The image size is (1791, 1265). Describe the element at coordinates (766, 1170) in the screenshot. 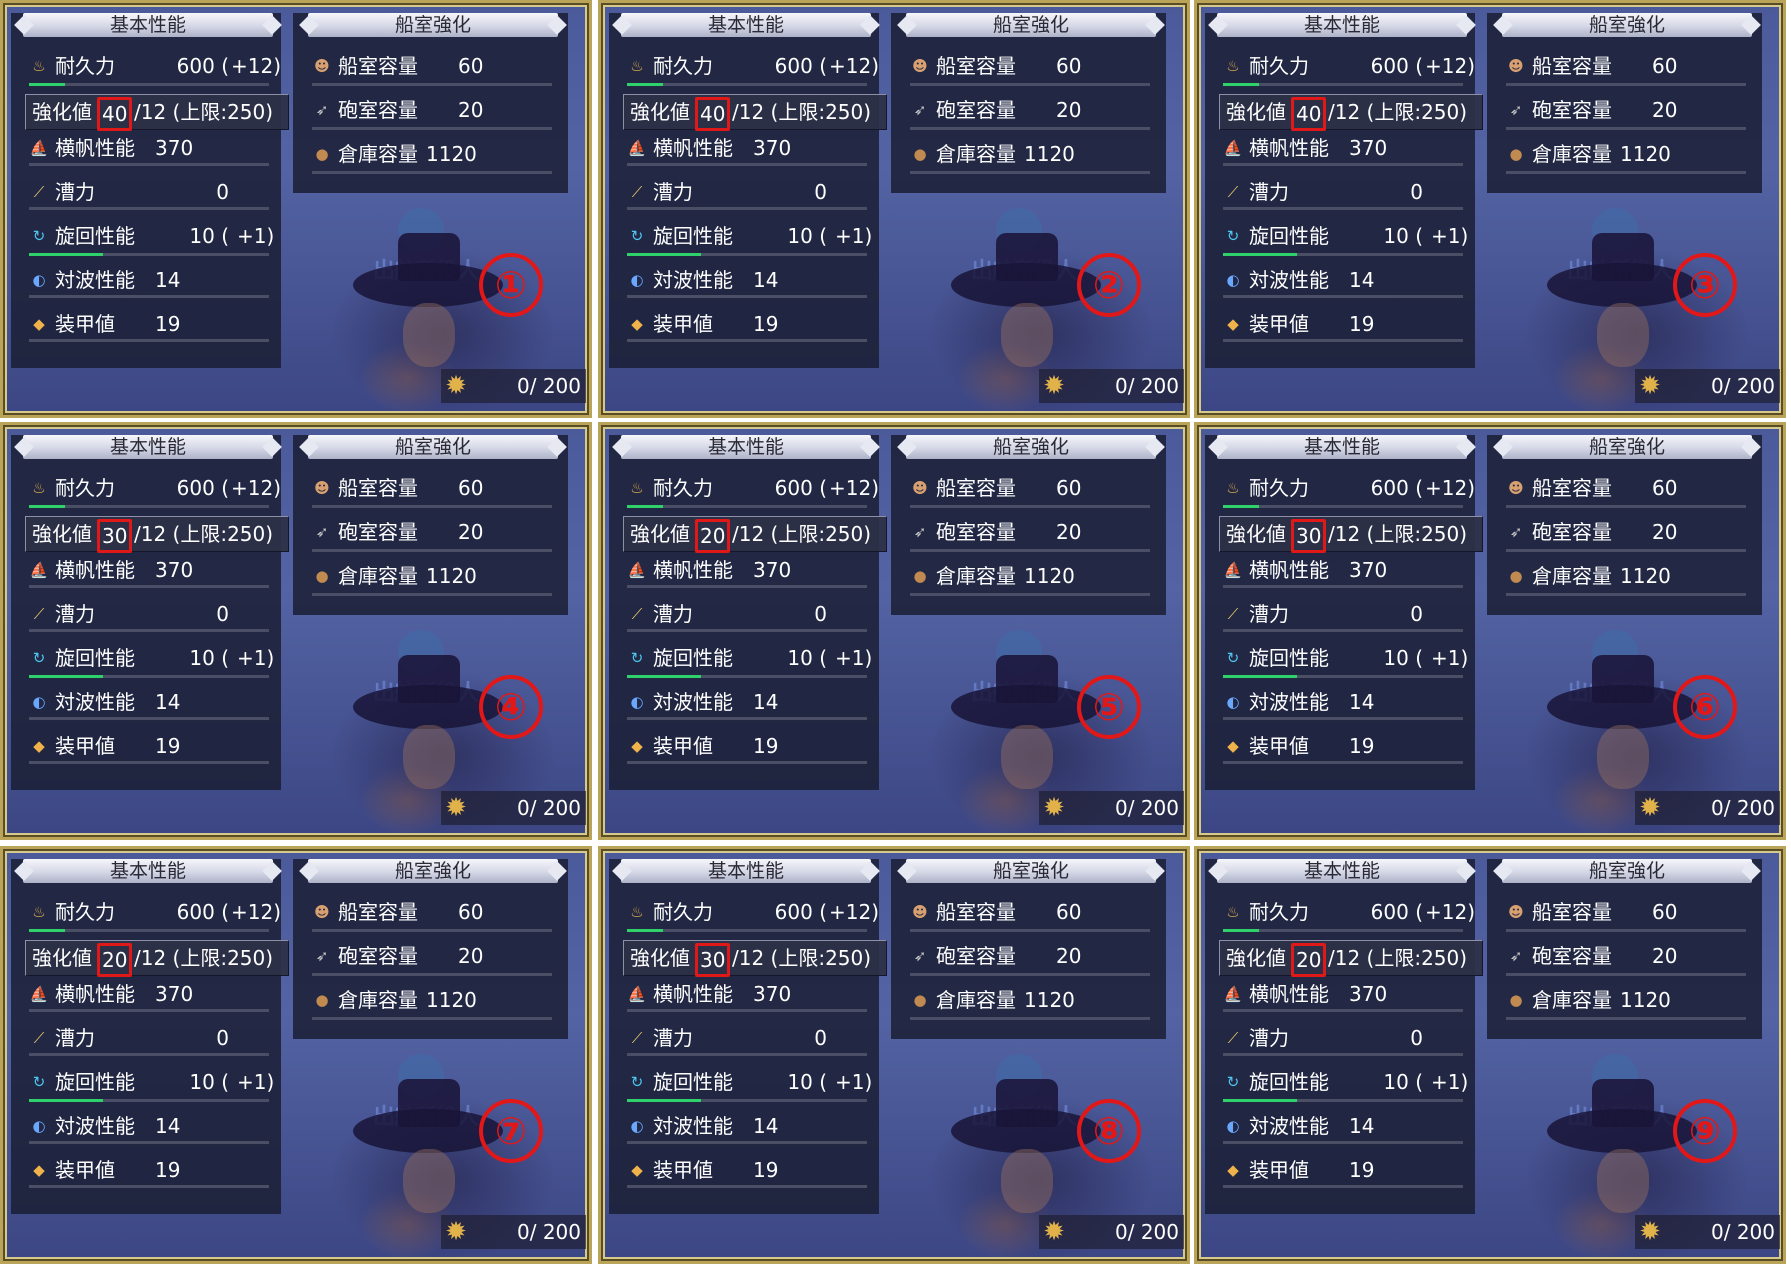

I see `armor-value: 19` at that location.